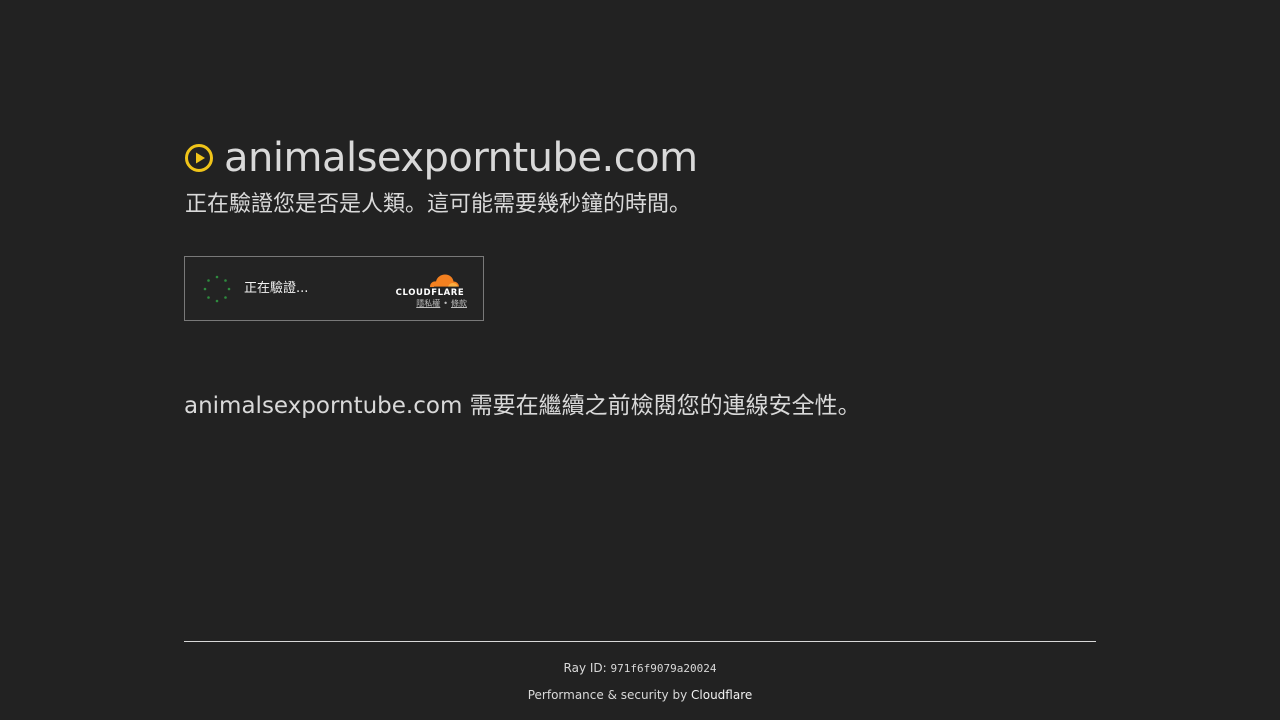 This screenshot has width=1280, height=720. Describe the element at coordinates (199, 158) in the screenshot. I see `play-circle-icon` at that location.